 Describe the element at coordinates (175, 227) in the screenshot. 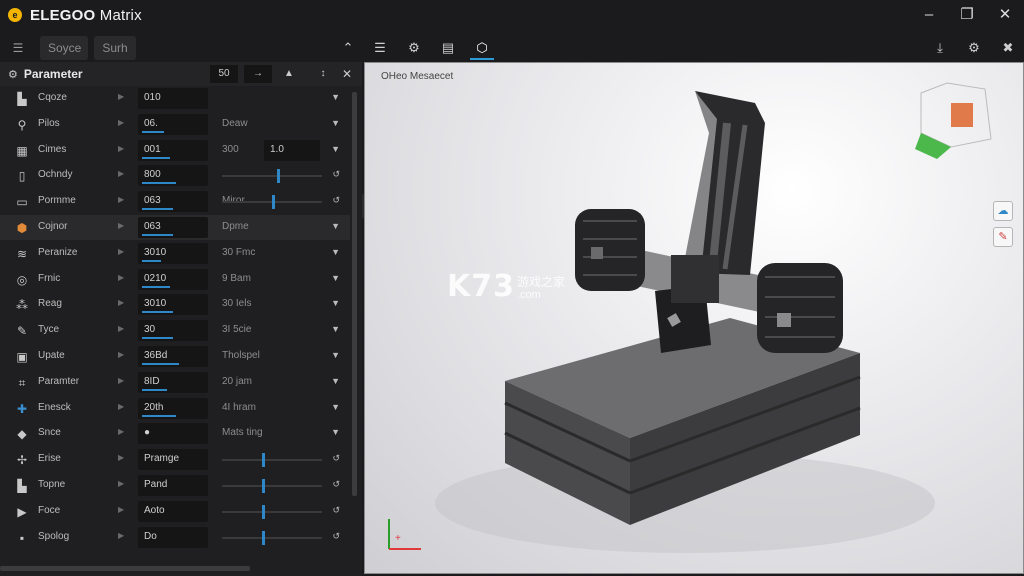

I see `parameter-row: ⬢ Cojnor ▶ 063 Dpme ▼` at that location.